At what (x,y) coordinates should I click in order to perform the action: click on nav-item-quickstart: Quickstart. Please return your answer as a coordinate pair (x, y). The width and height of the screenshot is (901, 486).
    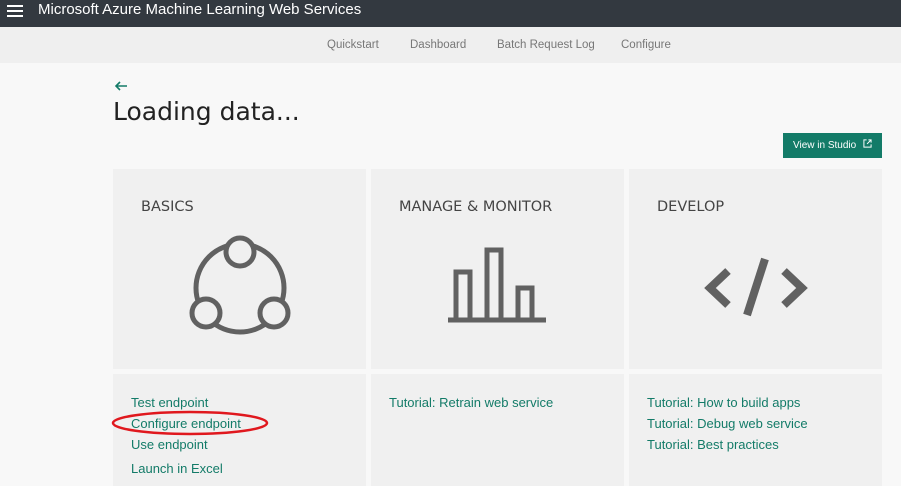
    Looking at the image, I should click on (353, 45).